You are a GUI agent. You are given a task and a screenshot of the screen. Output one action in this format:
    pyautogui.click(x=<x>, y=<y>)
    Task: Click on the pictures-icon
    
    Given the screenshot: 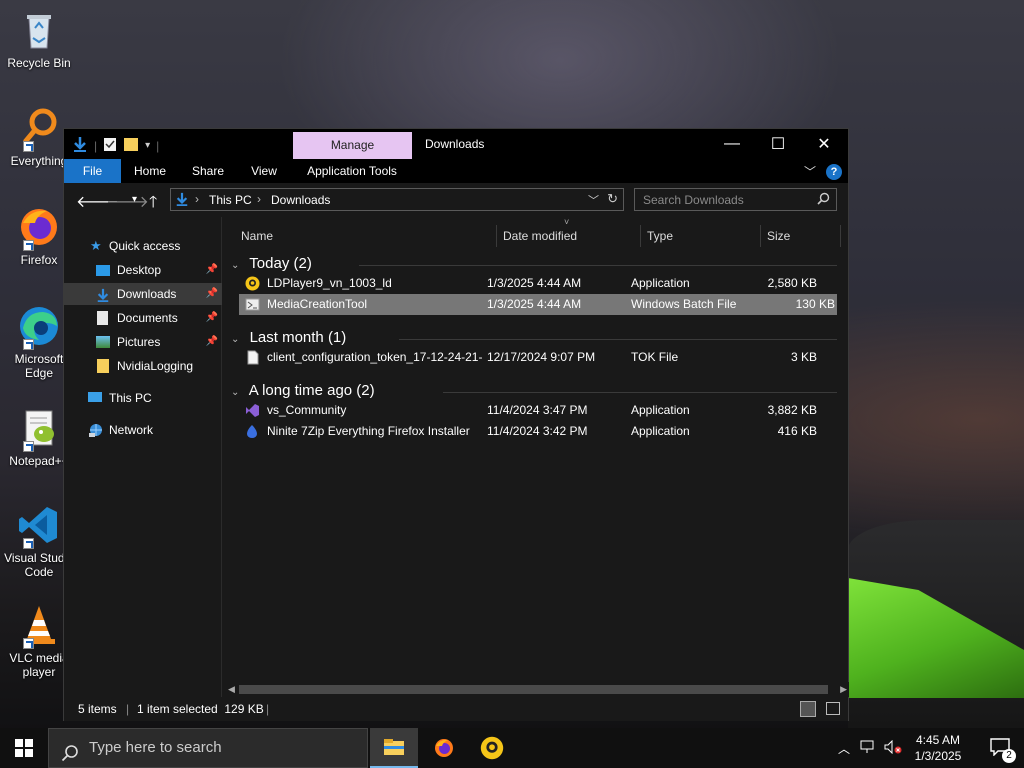 What is the action you would take?
    pyautogui.click(x=103, y=342)
    